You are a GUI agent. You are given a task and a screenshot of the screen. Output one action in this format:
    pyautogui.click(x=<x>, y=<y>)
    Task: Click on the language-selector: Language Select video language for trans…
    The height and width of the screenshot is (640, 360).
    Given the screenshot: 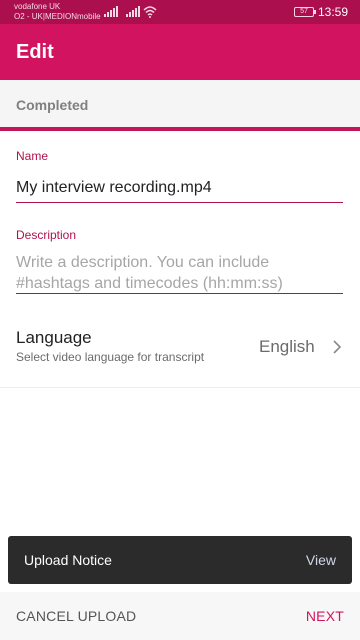 What is the action you would take?
    pyautogui.click(x=180, y=353)
    